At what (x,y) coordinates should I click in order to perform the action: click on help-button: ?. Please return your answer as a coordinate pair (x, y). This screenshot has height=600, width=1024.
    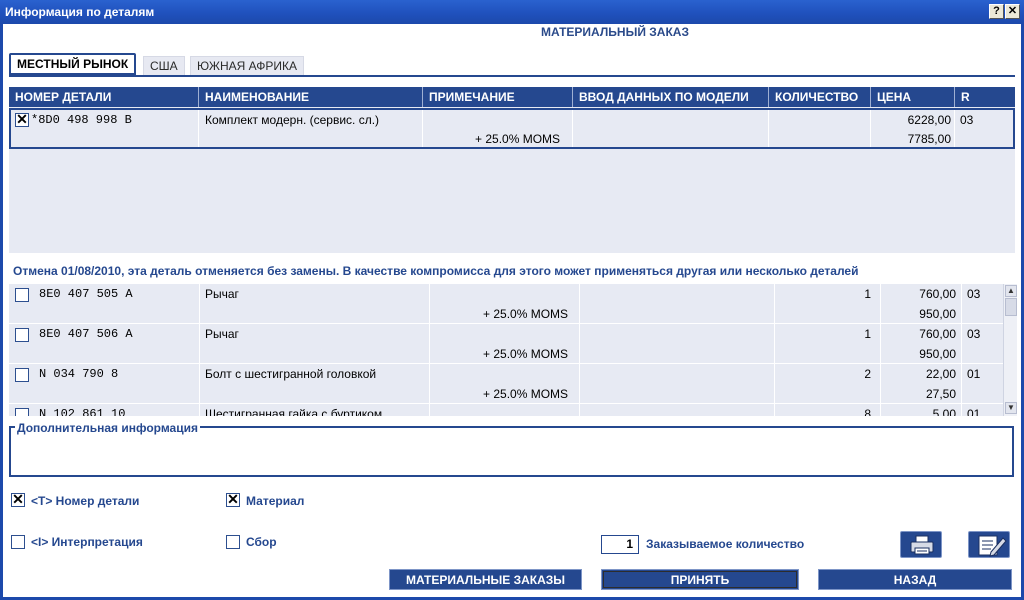
    Looking at the image, I should click on (996, 11).